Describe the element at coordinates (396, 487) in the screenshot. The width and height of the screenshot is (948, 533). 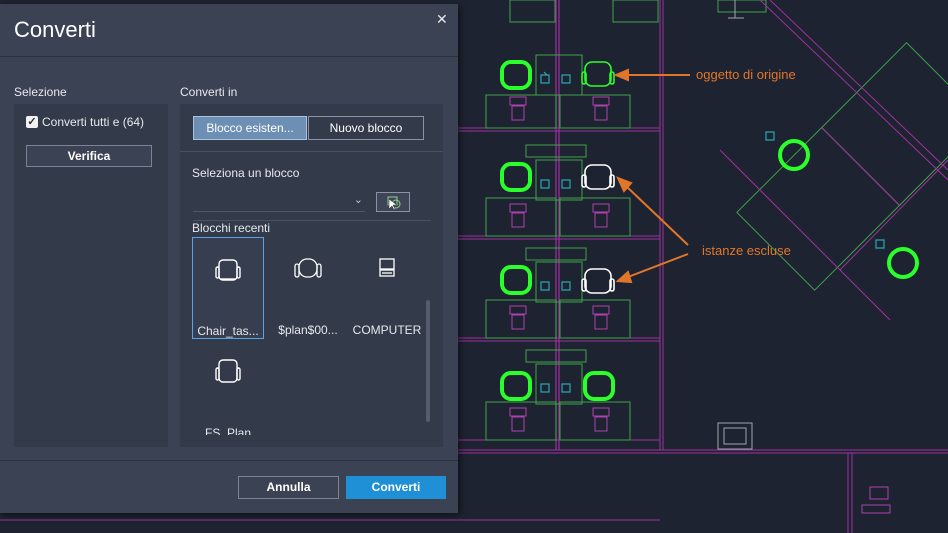
I see `convert-button: Converti` at that location.